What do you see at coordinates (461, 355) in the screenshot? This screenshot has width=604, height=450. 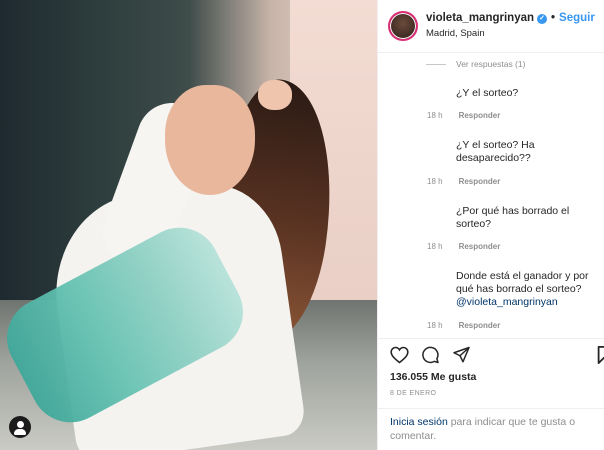 I see `share-icon` at bounding box center [461, 355].